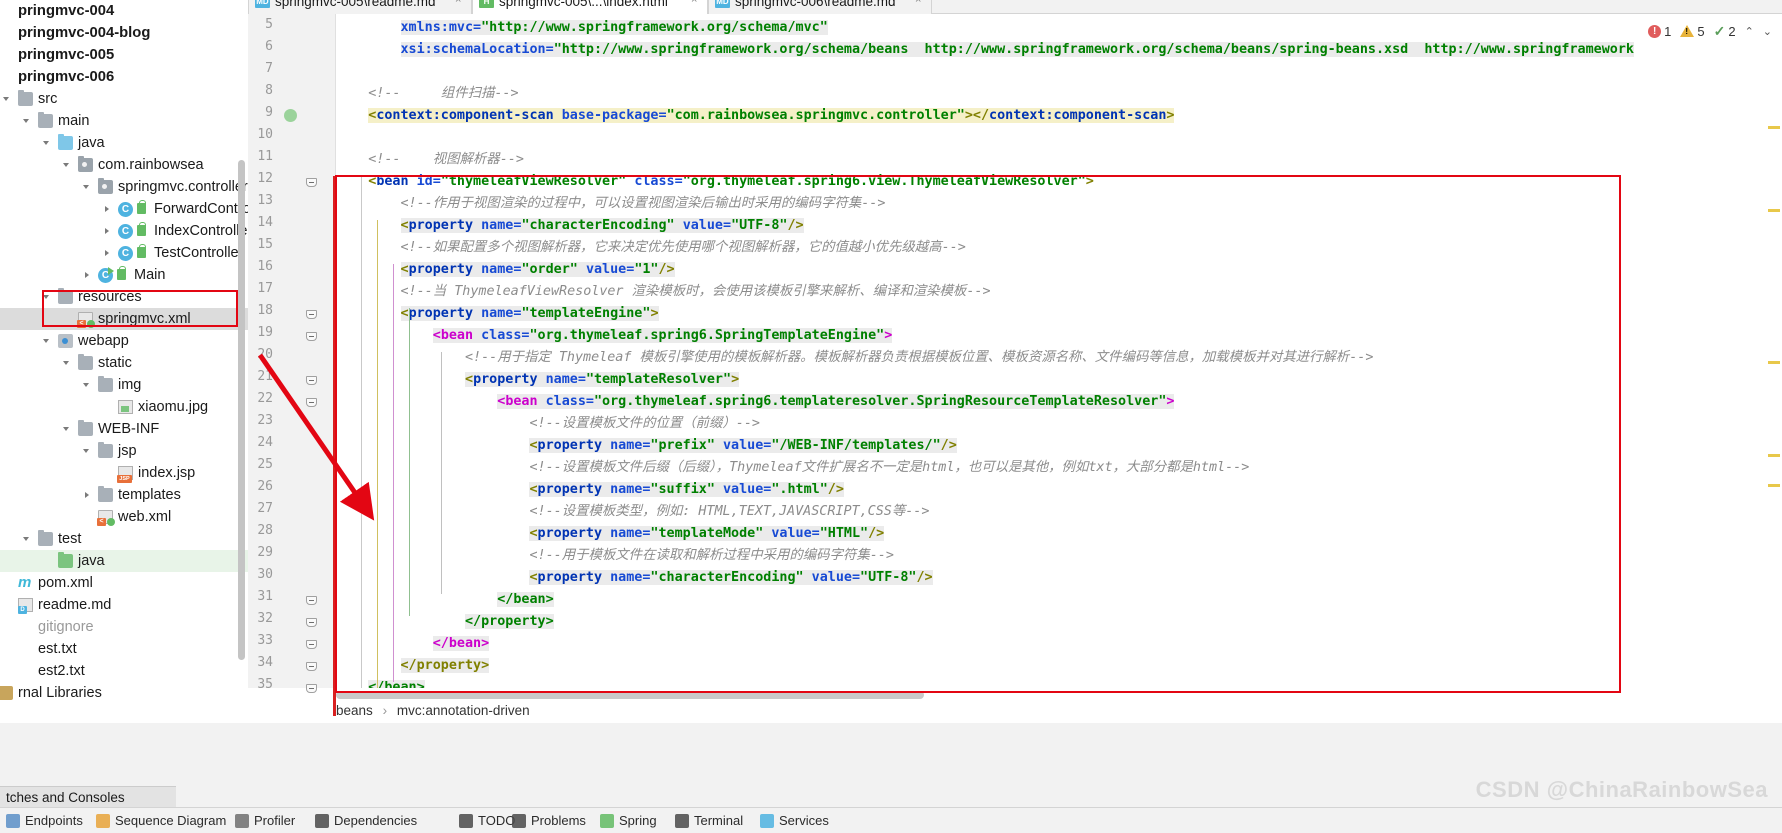 This screenshot has width=1782, height=833. What do you see at coordinates (497, 314) in the screenshot?
I see `code-line: <property name="templateEngine">` at bounding box center [497, 314].